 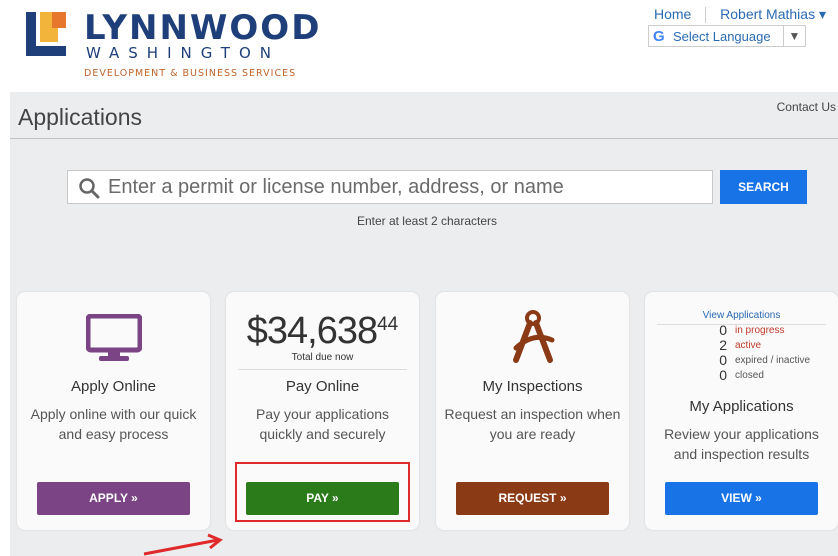 I want to click on stat-row: 2 active, so click(x=741, y=345).